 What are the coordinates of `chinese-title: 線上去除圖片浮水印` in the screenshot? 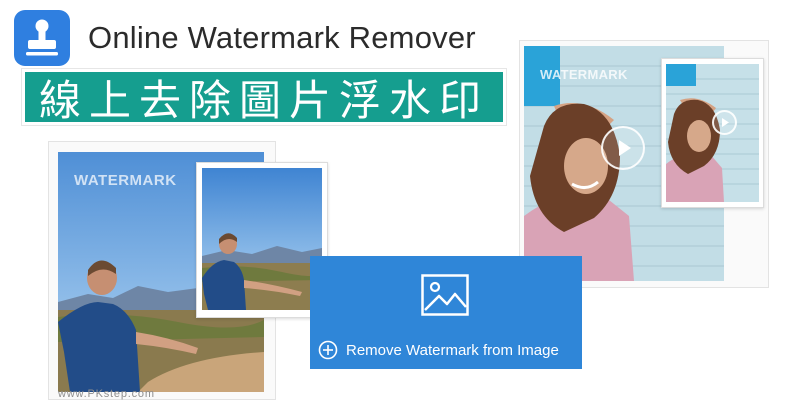 It's located at (263, 100).